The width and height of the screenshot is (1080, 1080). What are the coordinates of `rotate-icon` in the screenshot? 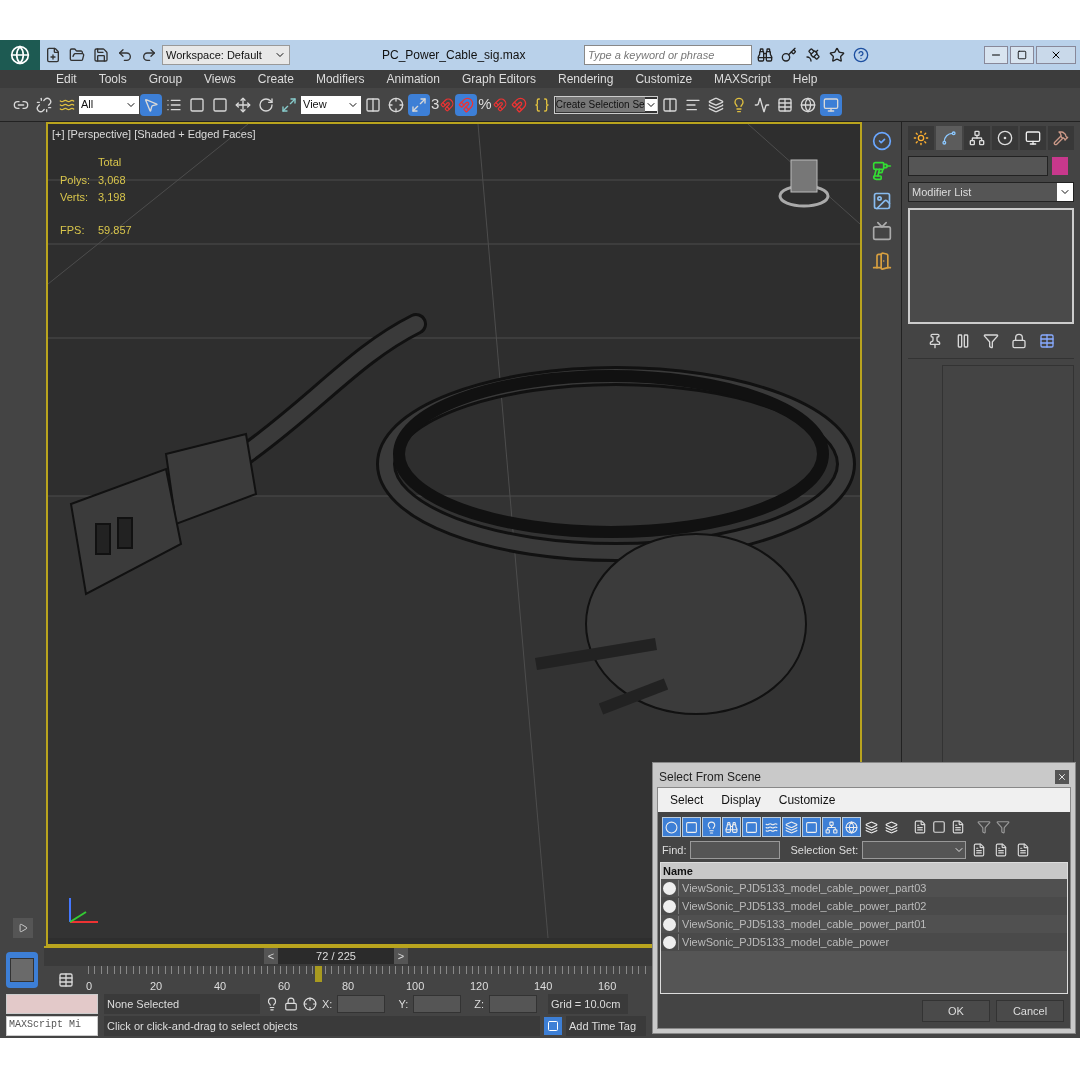 It's located at (266, 104).